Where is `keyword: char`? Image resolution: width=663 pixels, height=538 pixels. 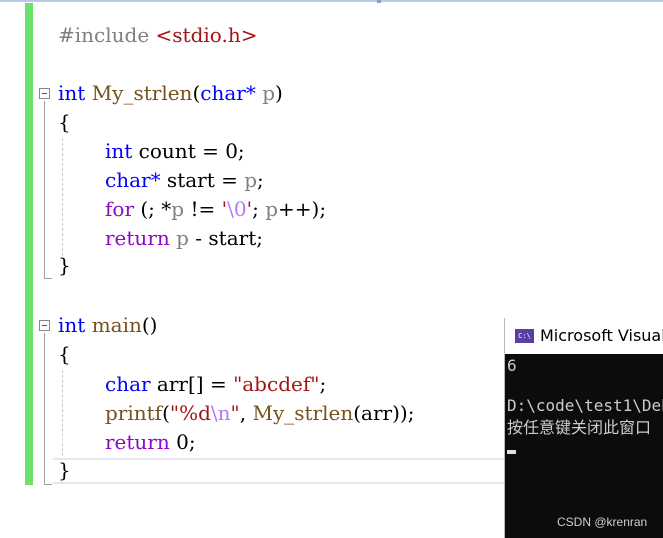
keyword: char is located at coordinates (128, 384).